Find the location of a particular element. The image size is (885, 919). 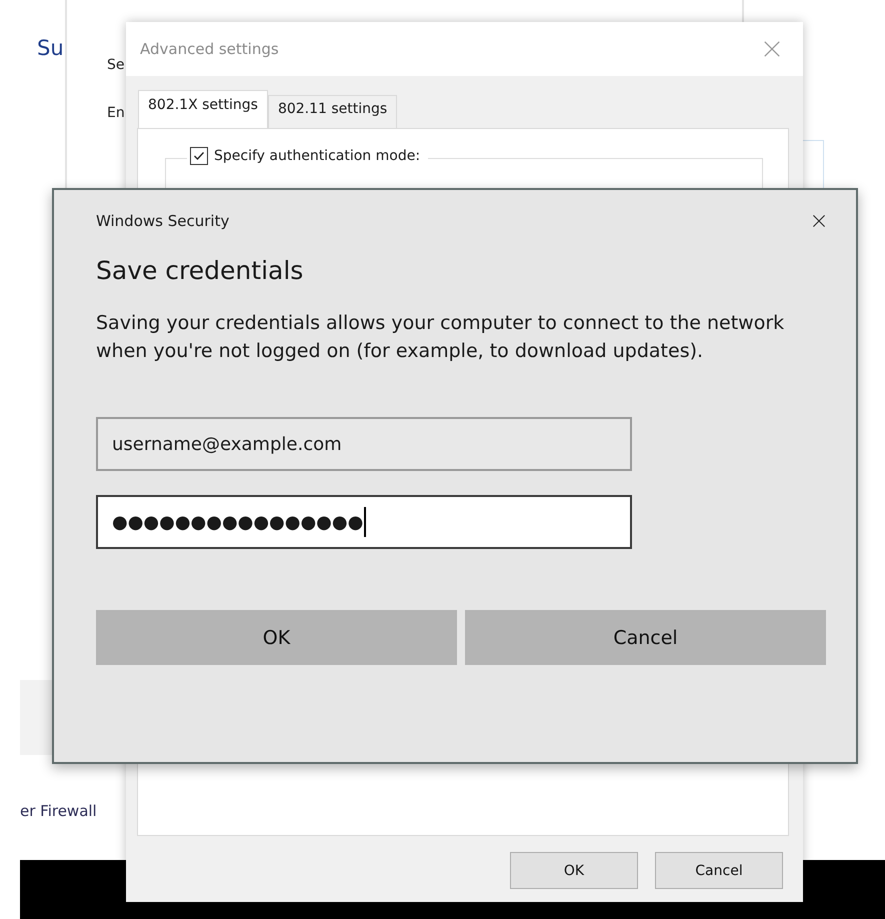

setting-label: Se is located at coordinates (115, 65).